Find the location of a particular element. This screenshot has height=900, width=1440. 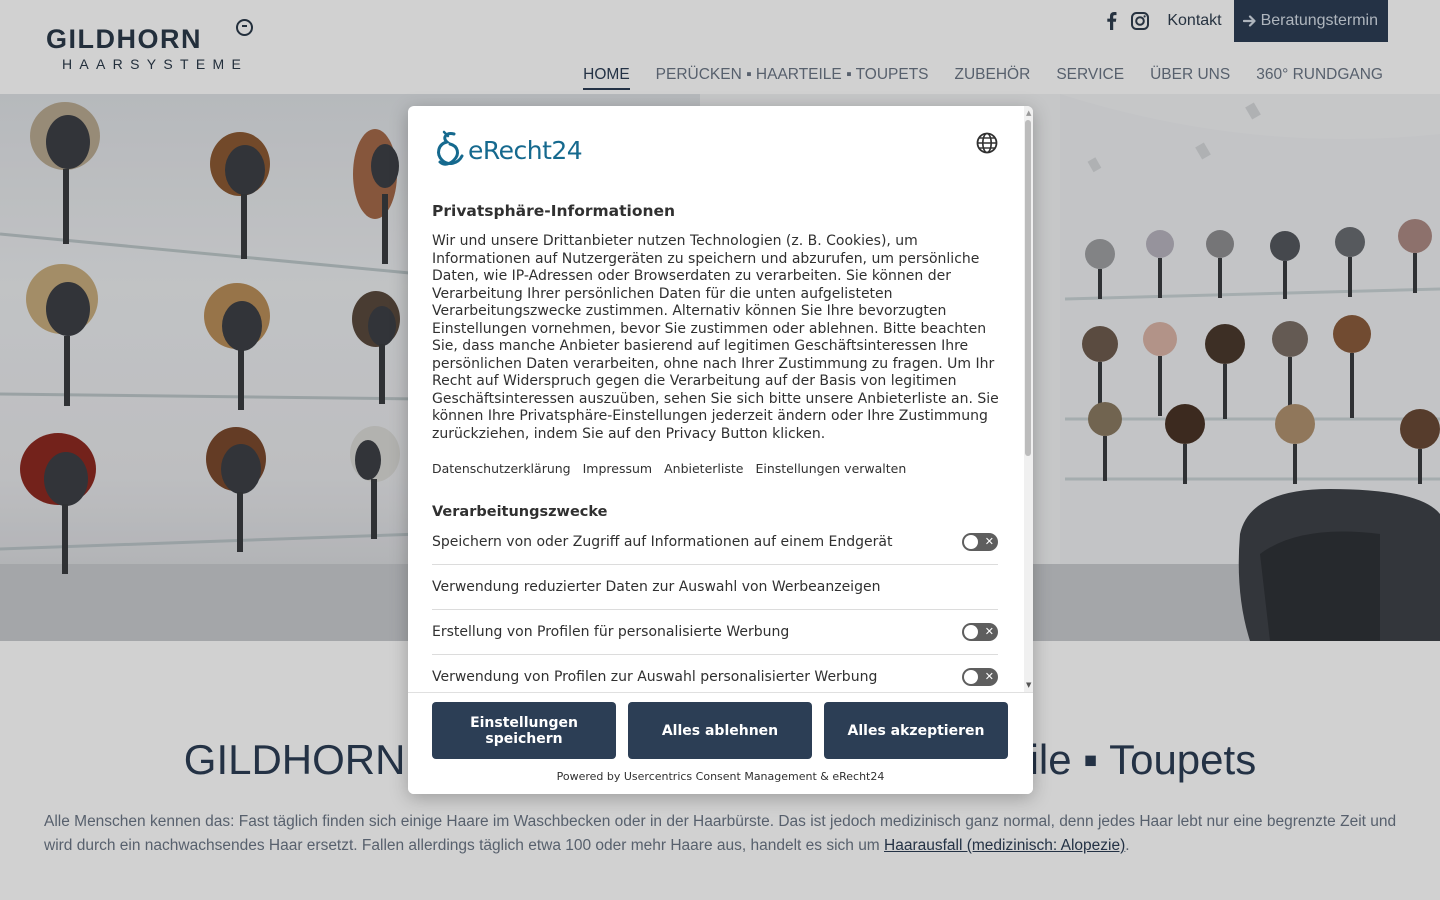

link-anbieterliste: Anbieterliste is located at coordinates (703, 468).